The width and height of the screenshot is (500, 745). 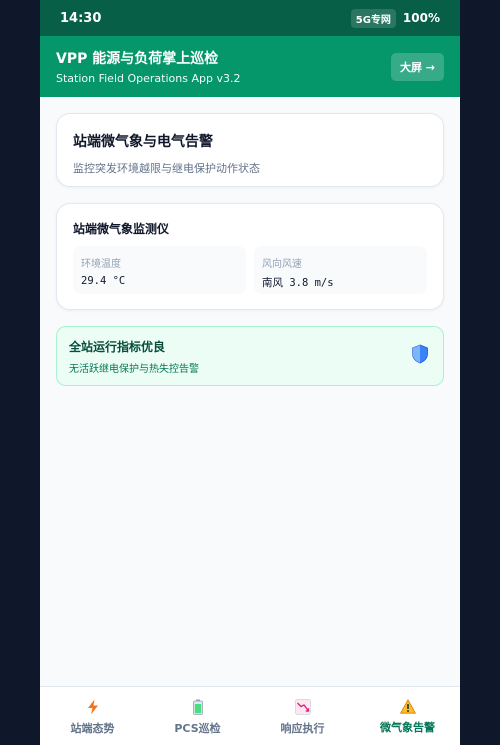 What do you see at coordinates (101, 264) in the screenshot?
I see `temperature-label: 环境温度` at bounding box center [101, 264].